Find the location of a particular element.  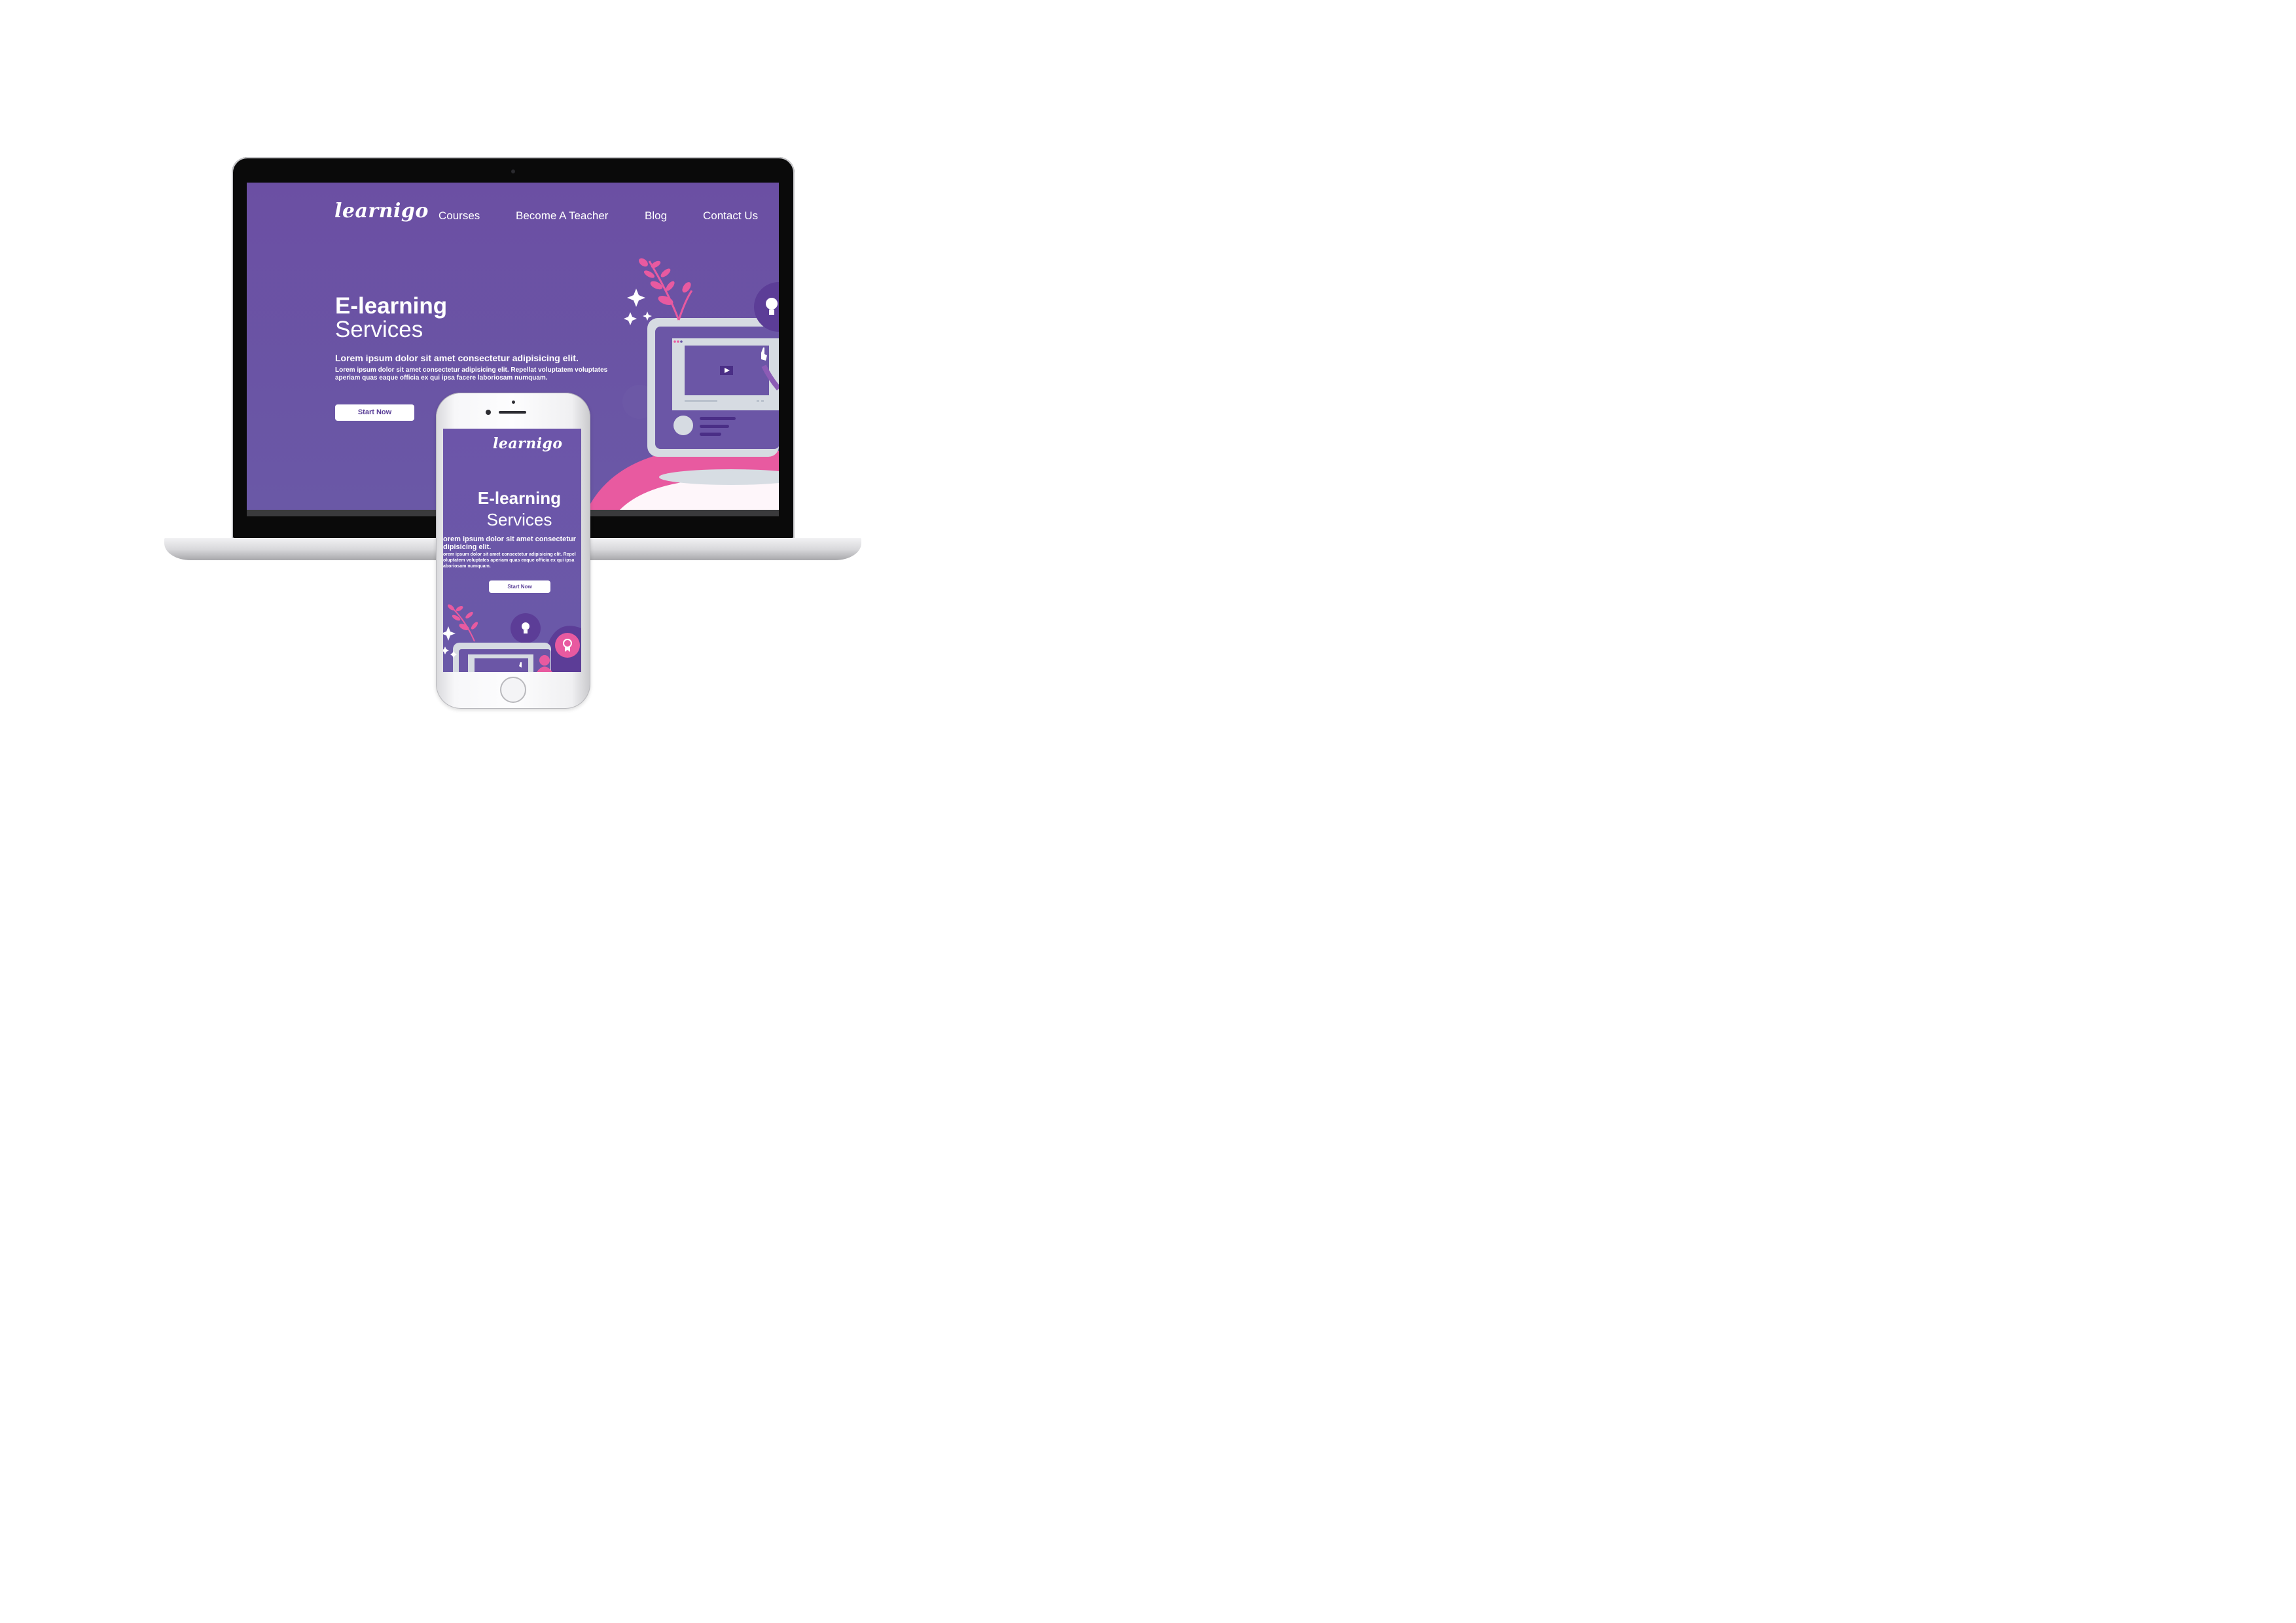

mobile-logo: learnigo is located at coordinates (528, 444).